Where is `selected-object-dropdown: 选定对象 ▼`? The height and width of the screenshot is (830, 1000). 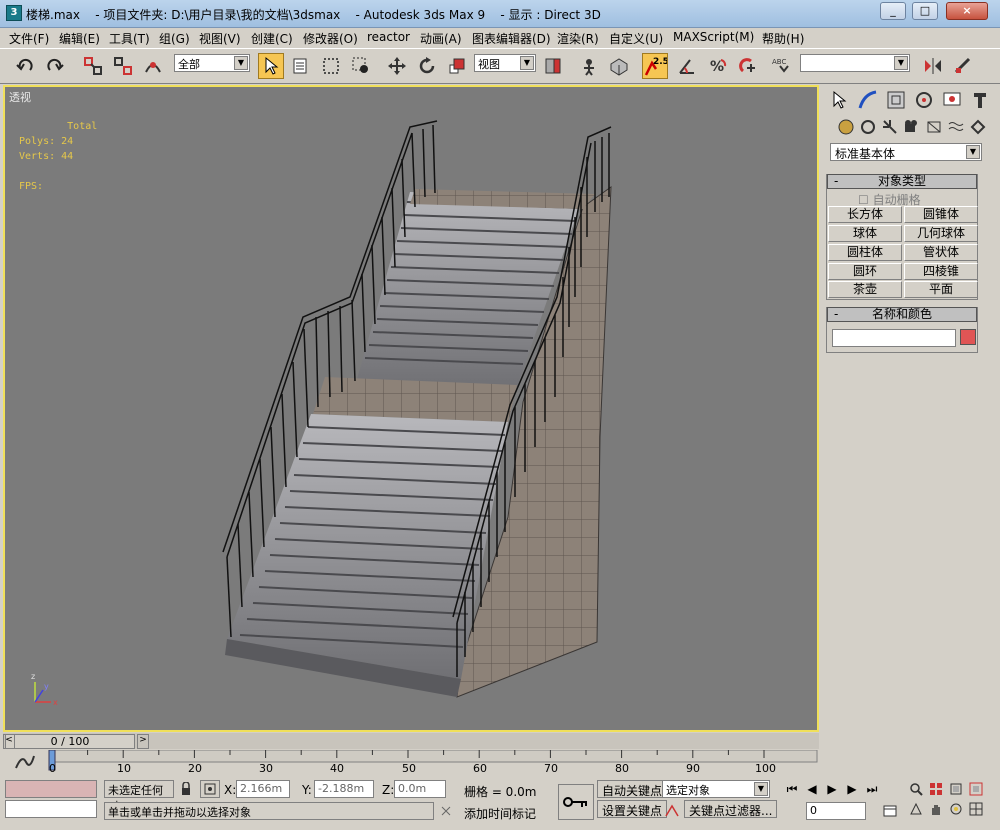 selected-object-dropdown: 选定对象 ▼ is located at coordinates (716, 789).